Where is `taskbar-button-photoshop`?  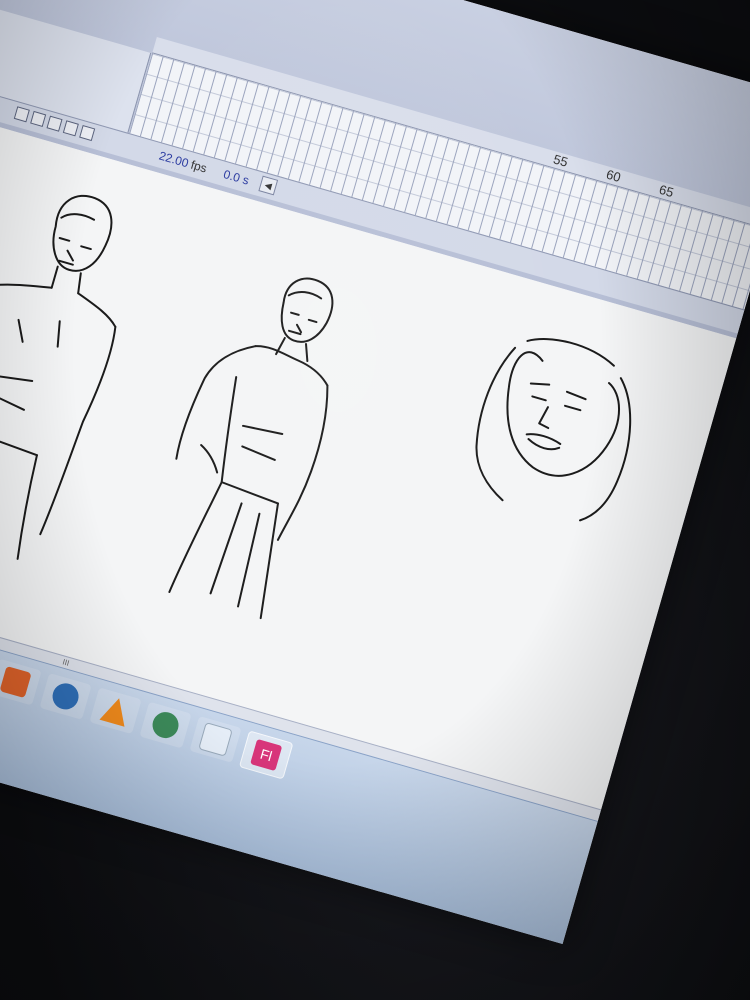
taskbar-button-photoshop is located at coordinates (65, 696).